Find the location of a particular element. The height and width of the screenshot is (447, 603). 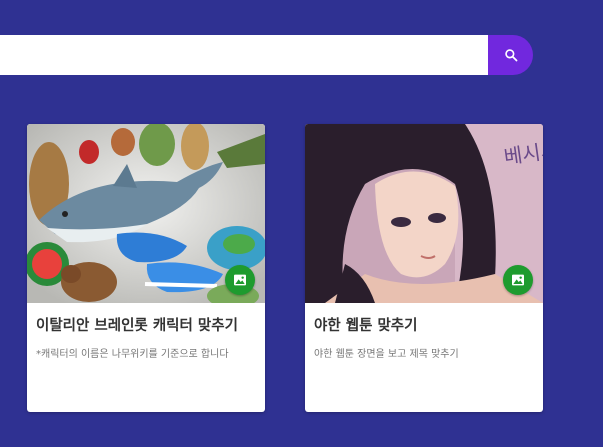

card-description: 야한 웹툰 장면을 보고 제목 맞추기 is located at coordinates (386, 354).